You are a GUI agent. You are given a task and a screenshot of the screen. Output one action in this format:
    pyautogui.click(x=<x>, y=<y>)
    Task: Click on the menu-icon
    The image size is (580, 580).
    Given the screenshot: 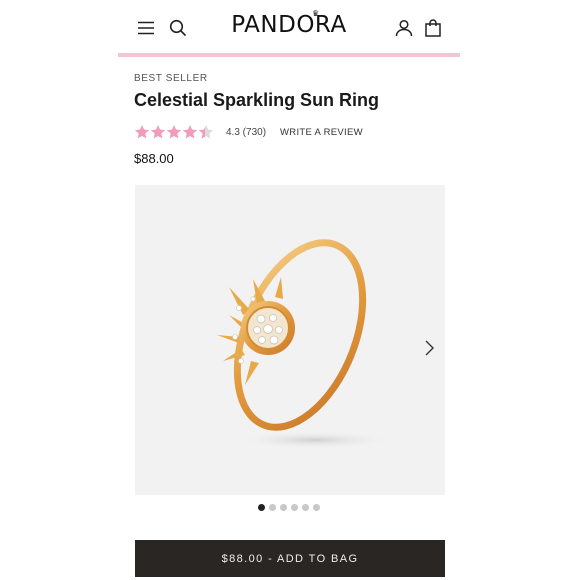 What is the action you would take?
    pyautogui.click(x=146, y=28)
    